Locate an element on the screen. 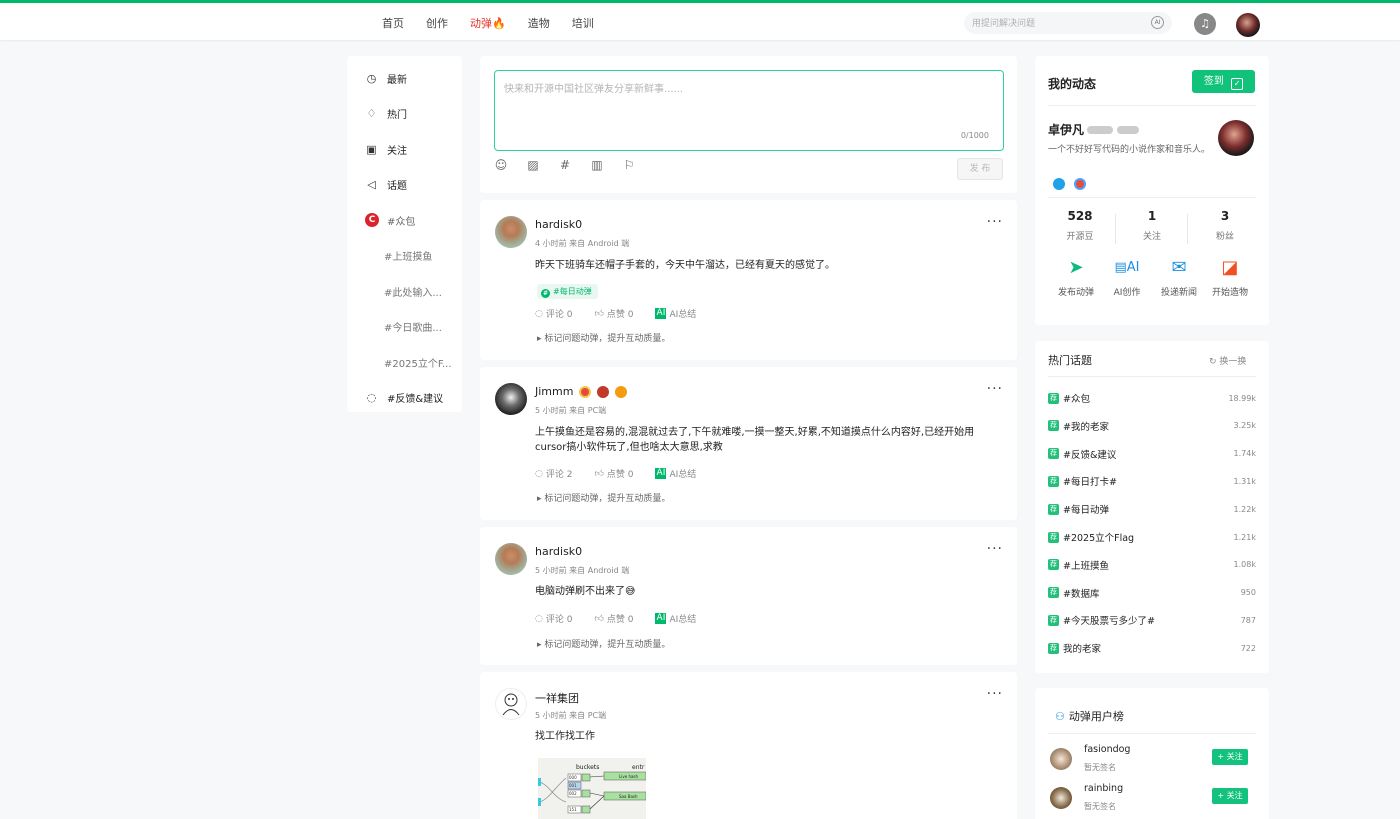  hot-topic-item: 荐 #2025立个Flag 1.21k is located at coordinates (1152, 537).